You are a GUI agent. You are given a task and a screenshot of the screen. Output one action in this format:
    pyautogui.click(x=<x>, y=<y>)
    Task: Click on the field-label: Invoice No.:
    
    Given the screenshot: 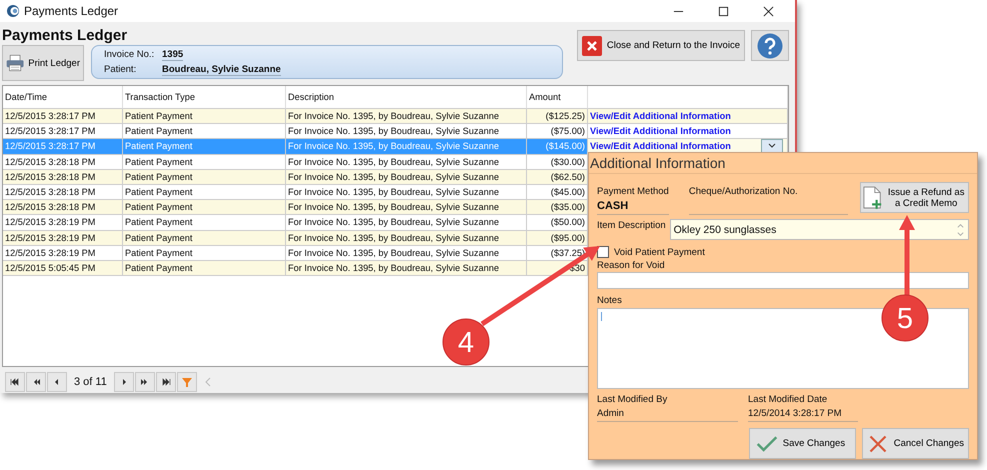 What is the action you would take?
    pyautogui.click(x=130, y=54)
    